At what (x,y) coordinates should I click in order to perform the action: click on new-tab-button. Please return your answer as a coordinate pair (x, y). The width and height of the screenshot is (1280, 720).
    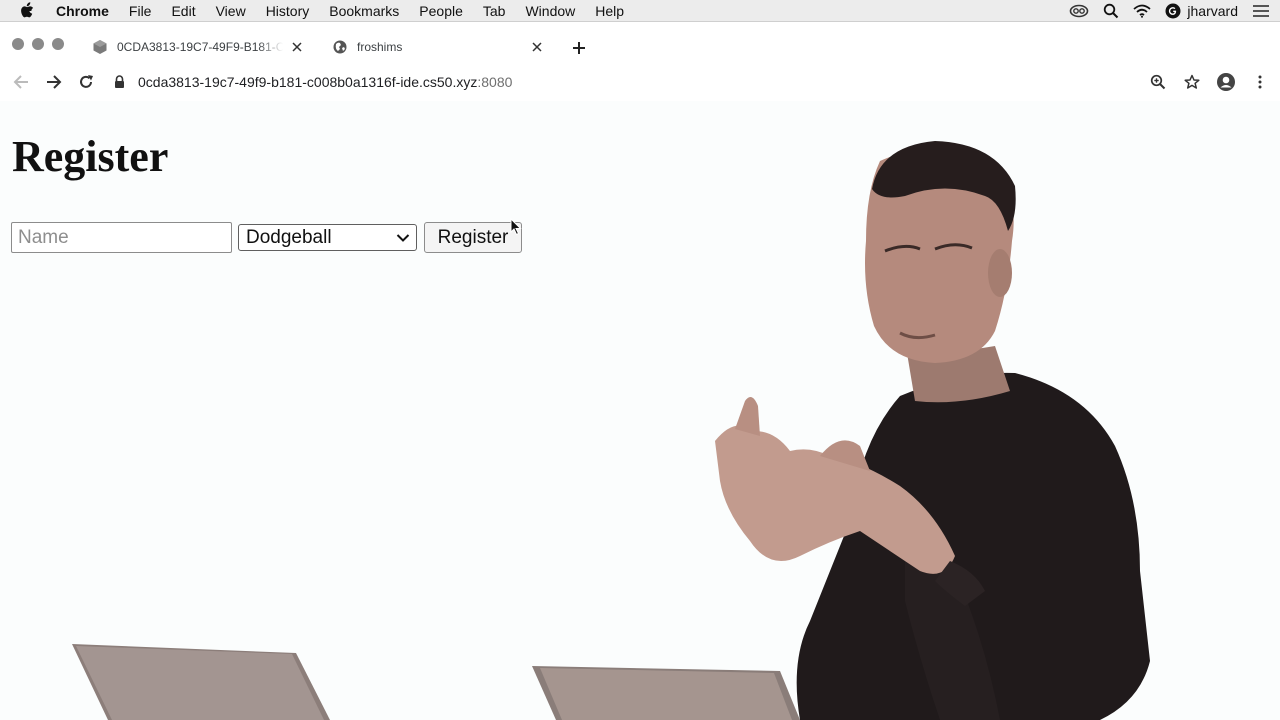
    Looking at the image, I should click on (579, 48).